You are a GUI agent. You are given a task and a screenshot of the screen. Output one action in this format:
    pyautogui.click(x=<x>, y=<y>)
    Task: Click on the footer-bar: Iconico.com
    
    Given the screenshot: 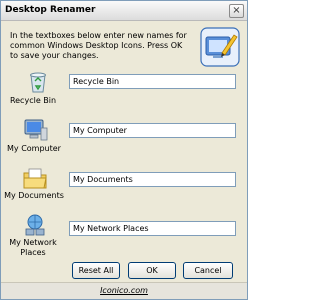 What is the action you would take?
    pyautogui.click(x=124, y=290)
    